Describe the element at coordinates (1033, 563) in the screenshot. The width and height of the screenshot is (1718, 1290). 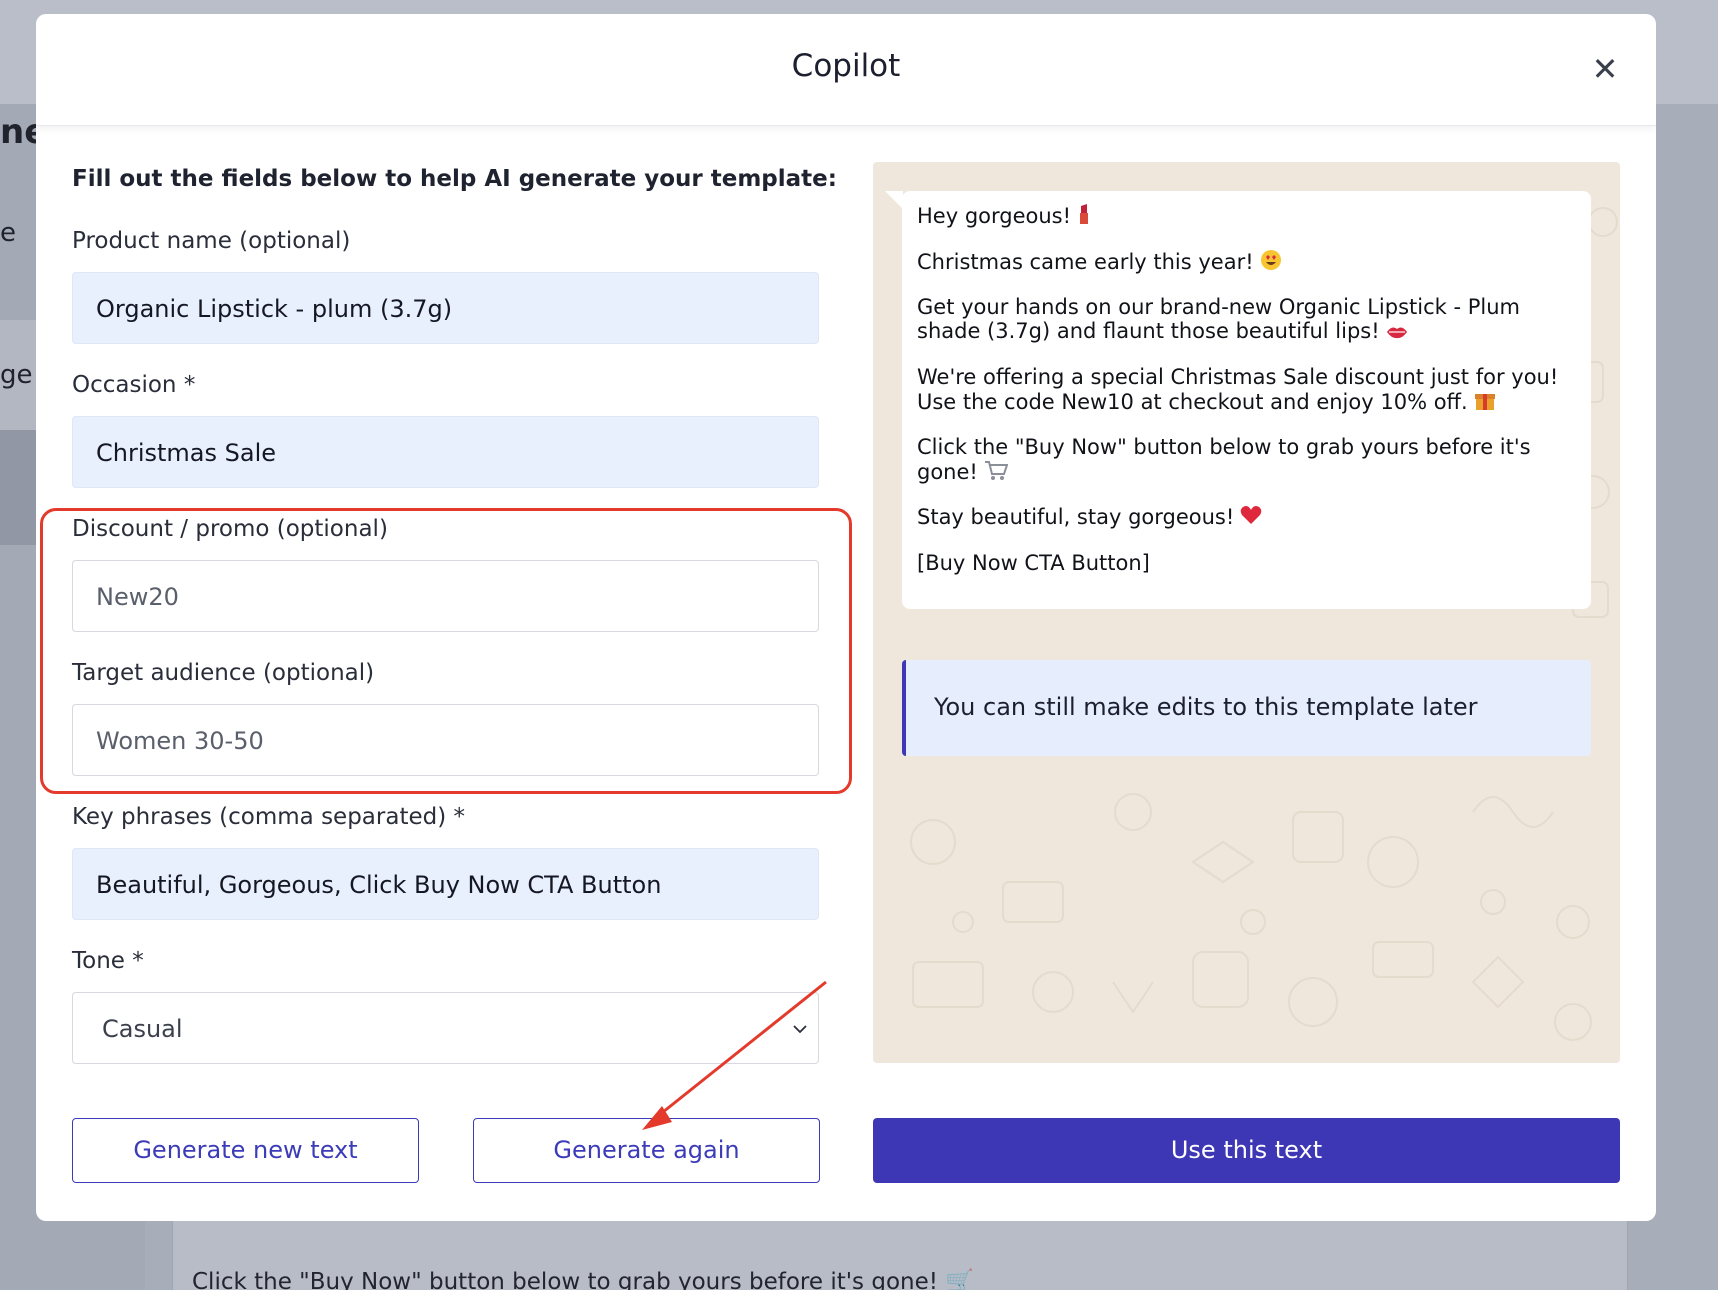
I see `message-line: [Buy Now CTA Button]` at that location.